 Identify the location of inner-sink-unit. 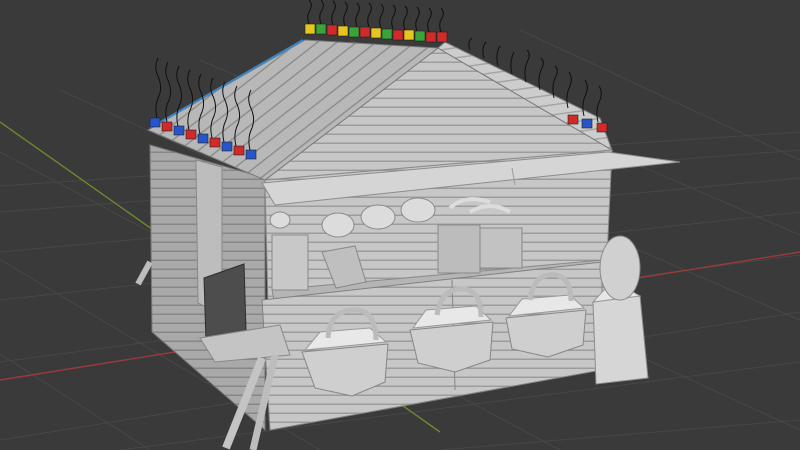
(501, 248).